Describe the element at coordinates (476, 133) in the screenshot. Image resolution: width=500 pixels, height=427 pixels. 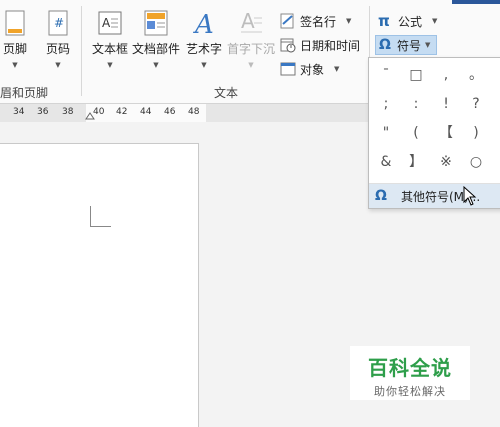
I see `symbol-cell: )` at that location.